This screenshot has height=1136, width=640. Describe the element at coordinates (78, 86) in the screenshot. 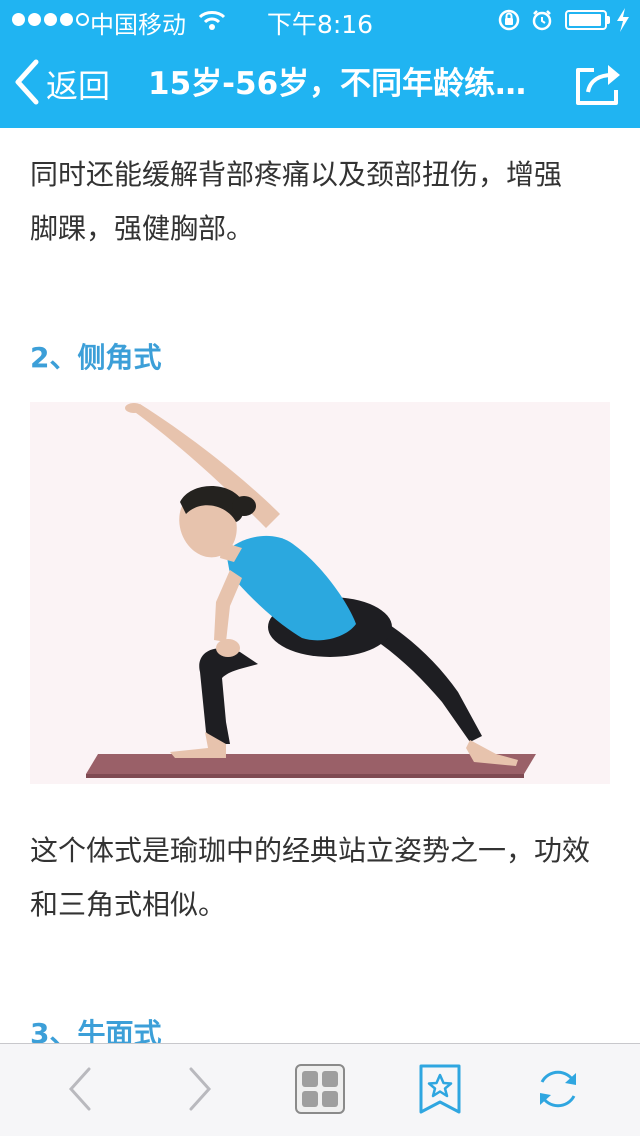

I see `back-button-label: 返回` at that location.